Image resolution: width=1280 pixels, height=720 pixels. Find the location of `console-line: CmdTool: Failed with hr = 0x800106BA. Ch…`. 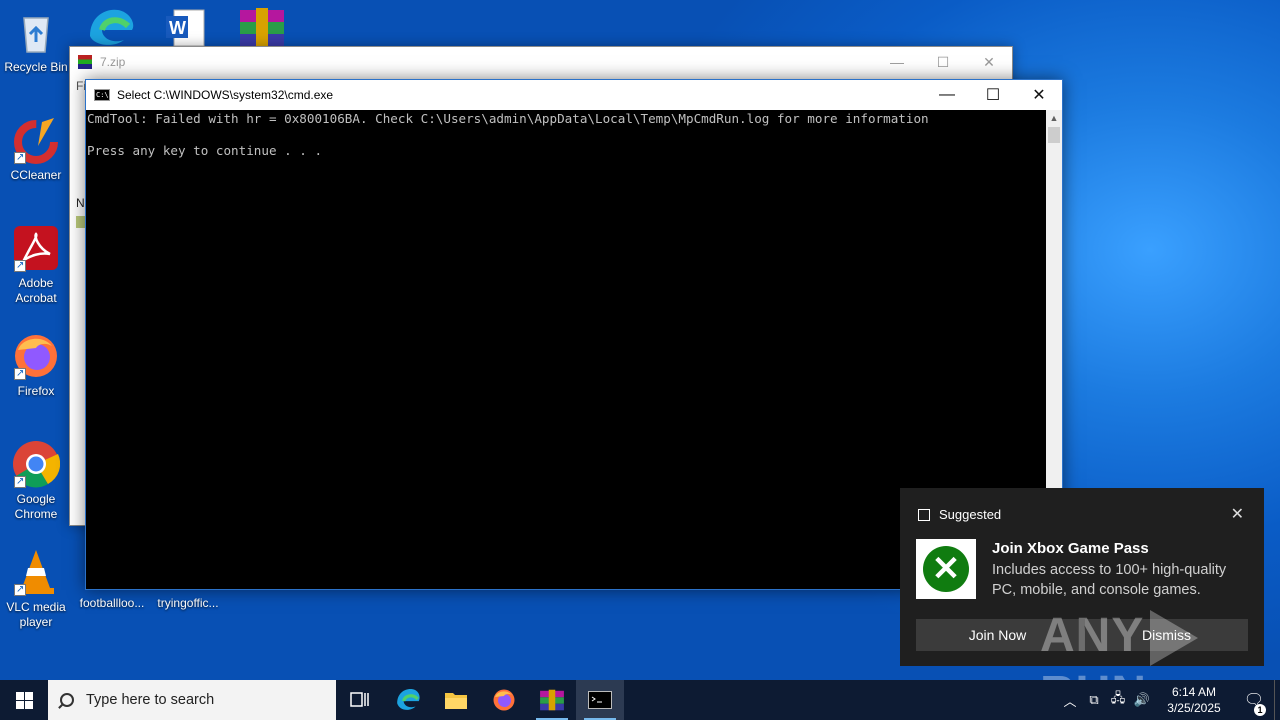

console-line: CmdTool: Failed with hr = 0x800106BA. Ch… is located at coordinates (508, 118).